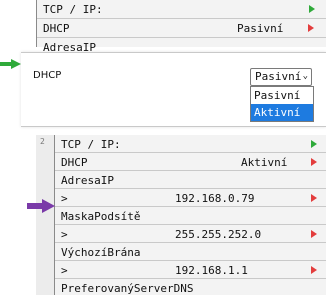 This screenshot has height=296, width=326. Describe the element at coordinates (127, 288) in the screenshot. I see `preferred-dns-label: PreferovanýServerDNS` at that location.